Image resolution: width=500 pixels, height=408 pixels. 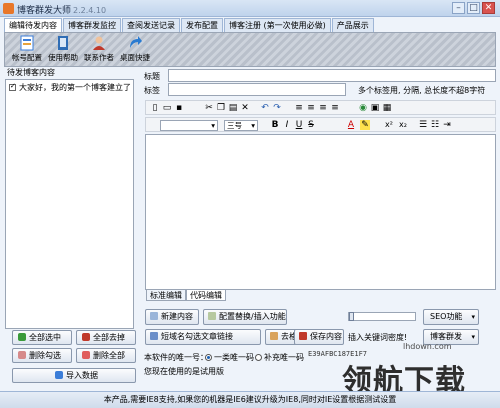 What do you see at coordinates (106, 337) in the screenshot?
I see `deselect-all-button: 全部去掉` at bounding box center [106, 337].